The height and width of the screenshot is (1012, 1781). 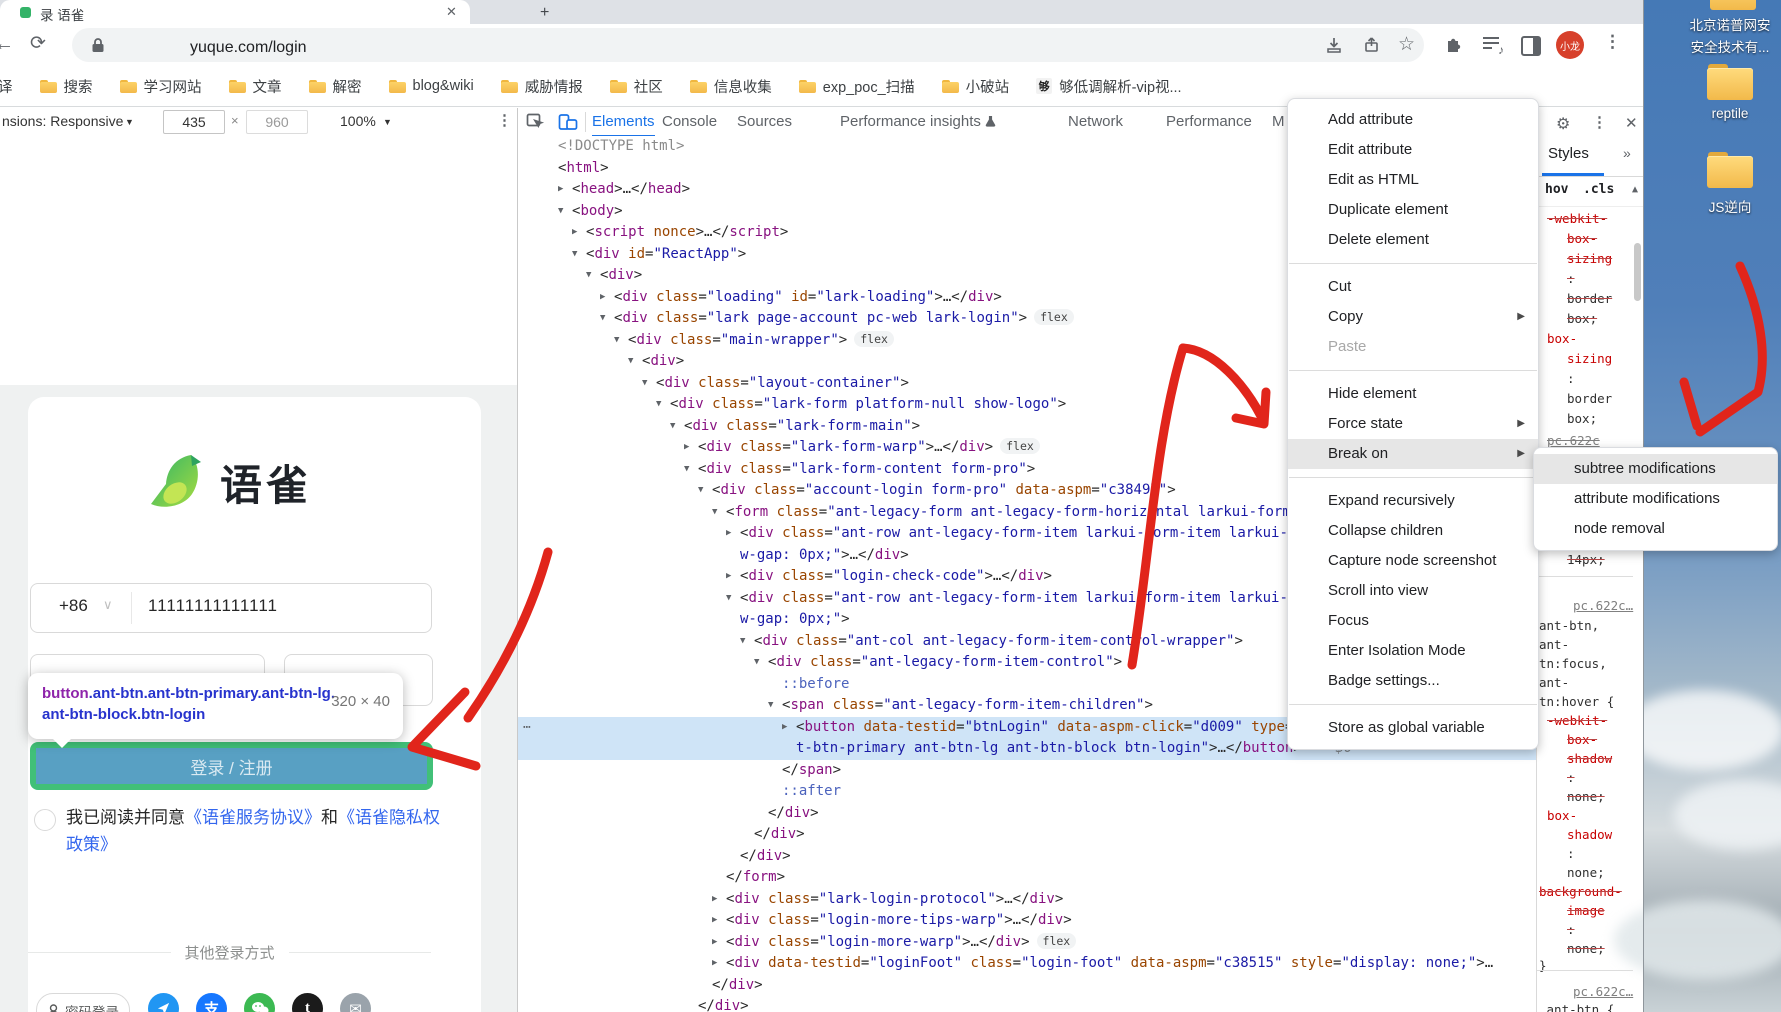 I want to click on address-bar: yuque.com/login ☆, so click(x=748, y=45).